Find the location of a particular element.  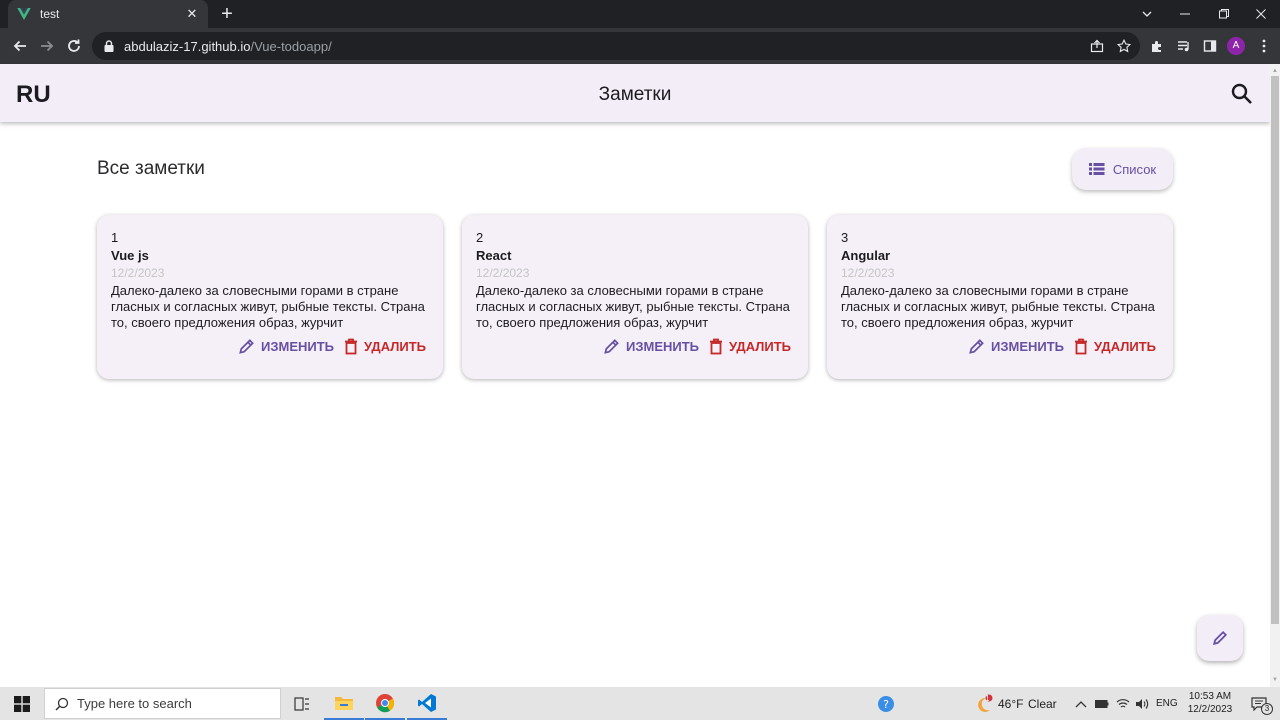

notification-count-badge: 3 is located at coordinates (1267, 709).